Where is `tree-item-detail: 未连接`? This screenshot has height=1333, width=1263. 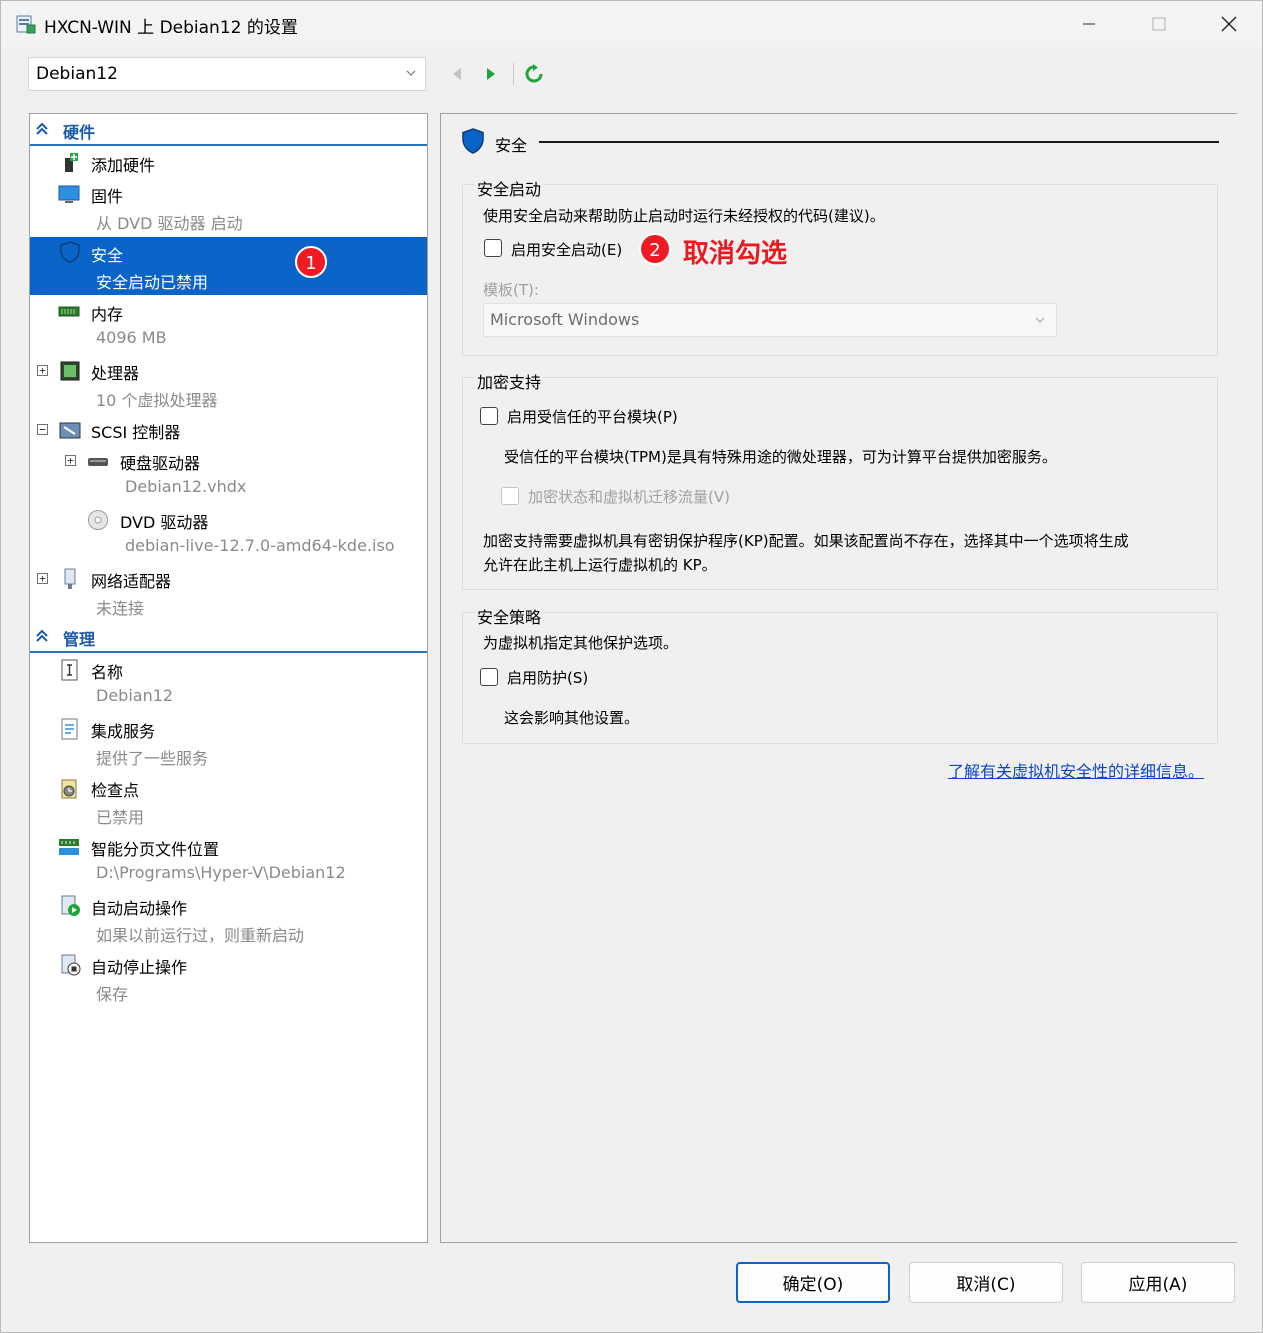 tree-item-detail: 未连接 is located at coordinates (120, 608).